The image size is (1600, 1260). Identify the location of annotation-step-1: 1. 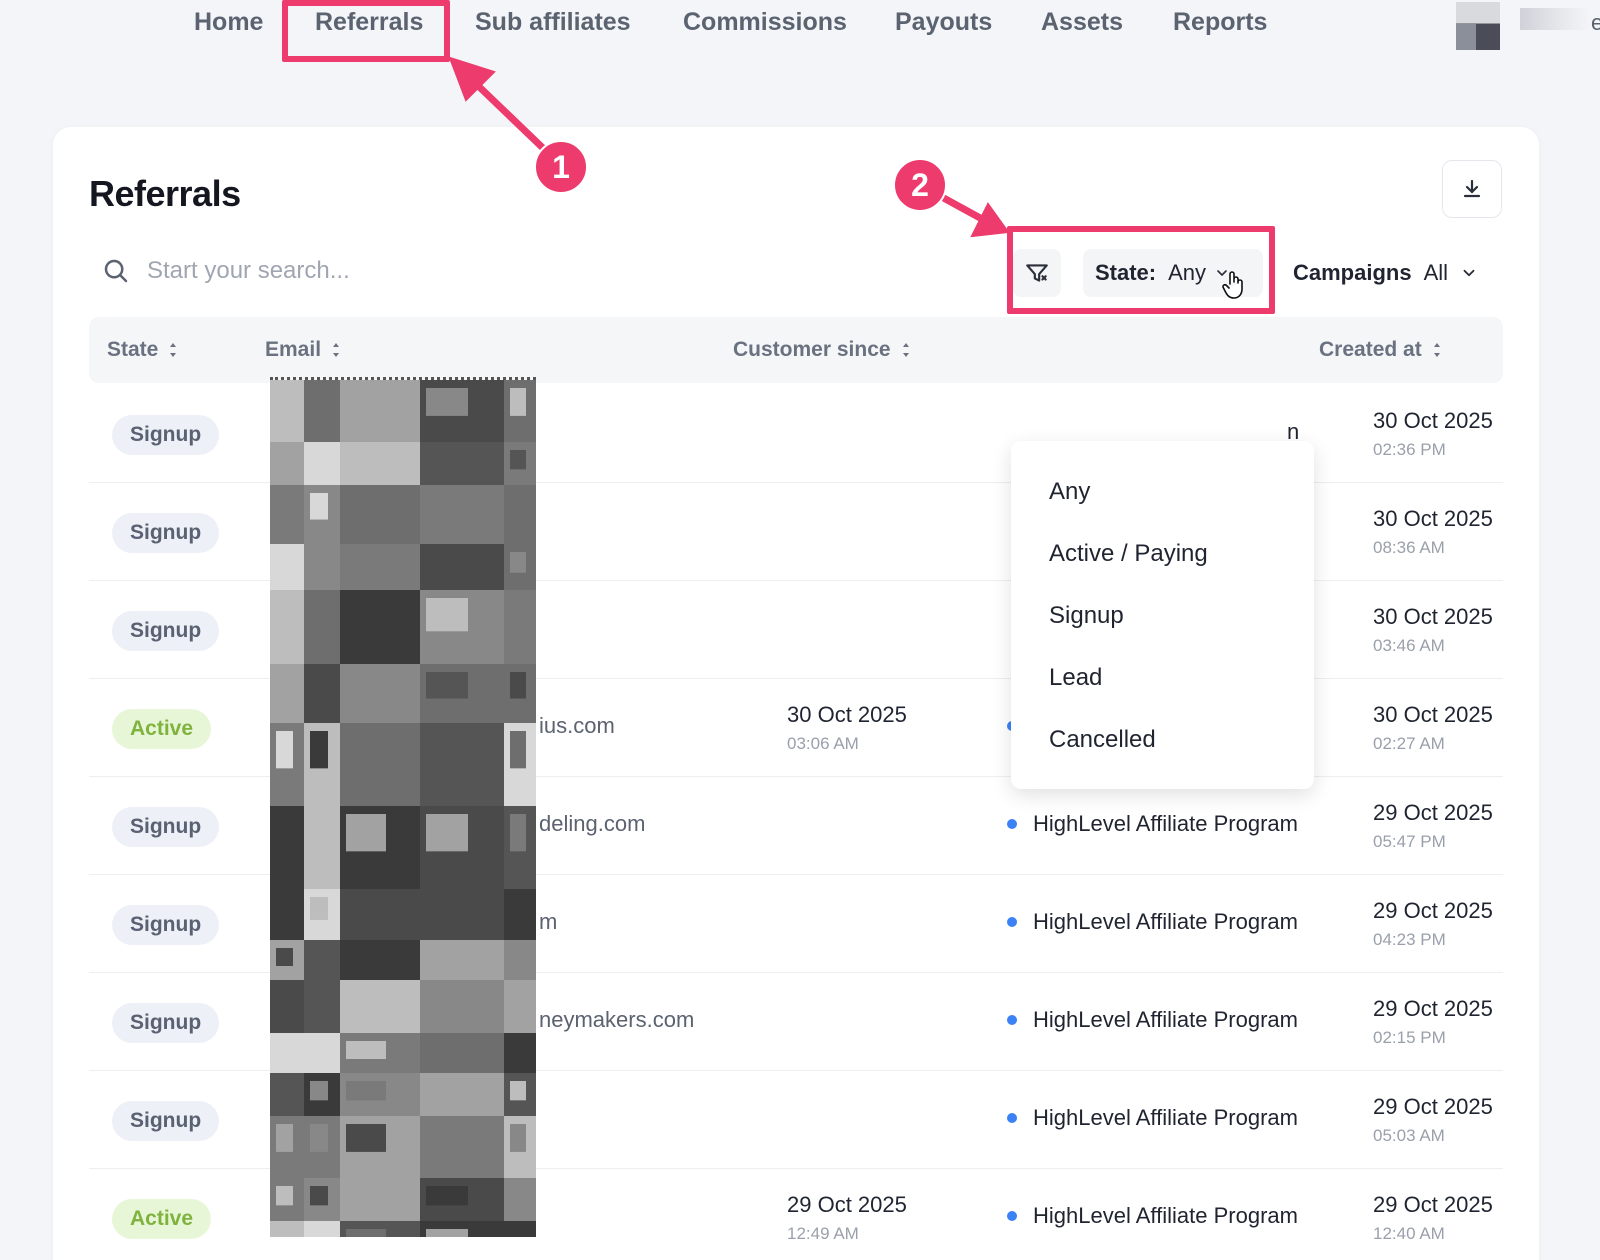
(561, 167).